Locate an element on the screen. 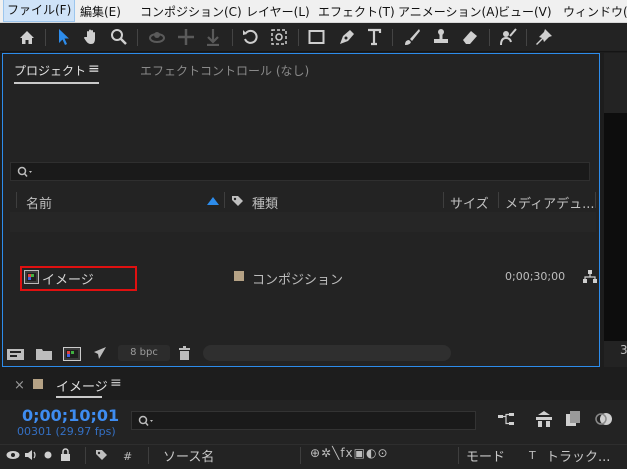 The image size is (627, 469). label-color-swatch is located at coordinates (239, 276).